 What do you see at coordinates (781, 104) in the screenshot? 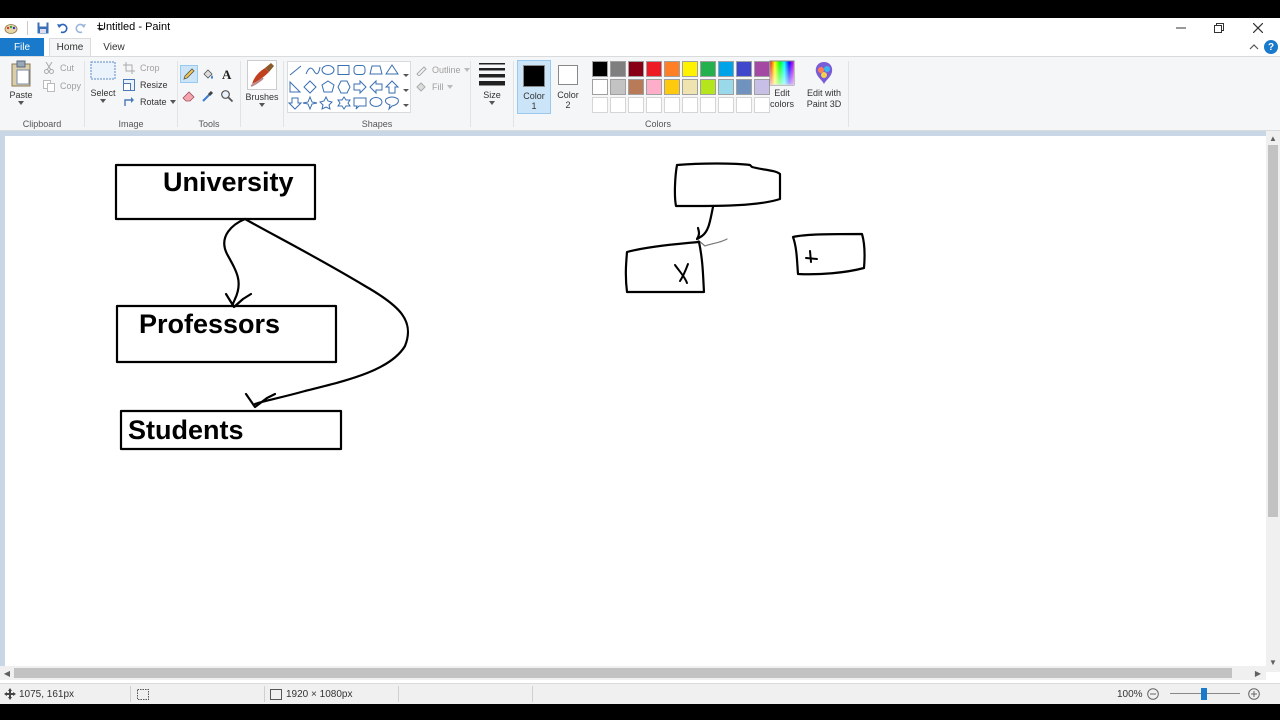
I see `edit-colors-label-line2: colors` at bounding box center [781, 104].